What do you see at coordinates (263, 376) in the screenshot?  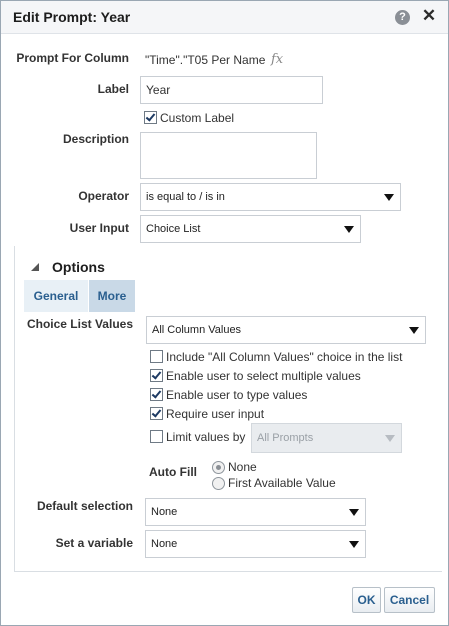 I see `multiple-values-text: Enable user to select multiple values` at bounding box center [263, 376].